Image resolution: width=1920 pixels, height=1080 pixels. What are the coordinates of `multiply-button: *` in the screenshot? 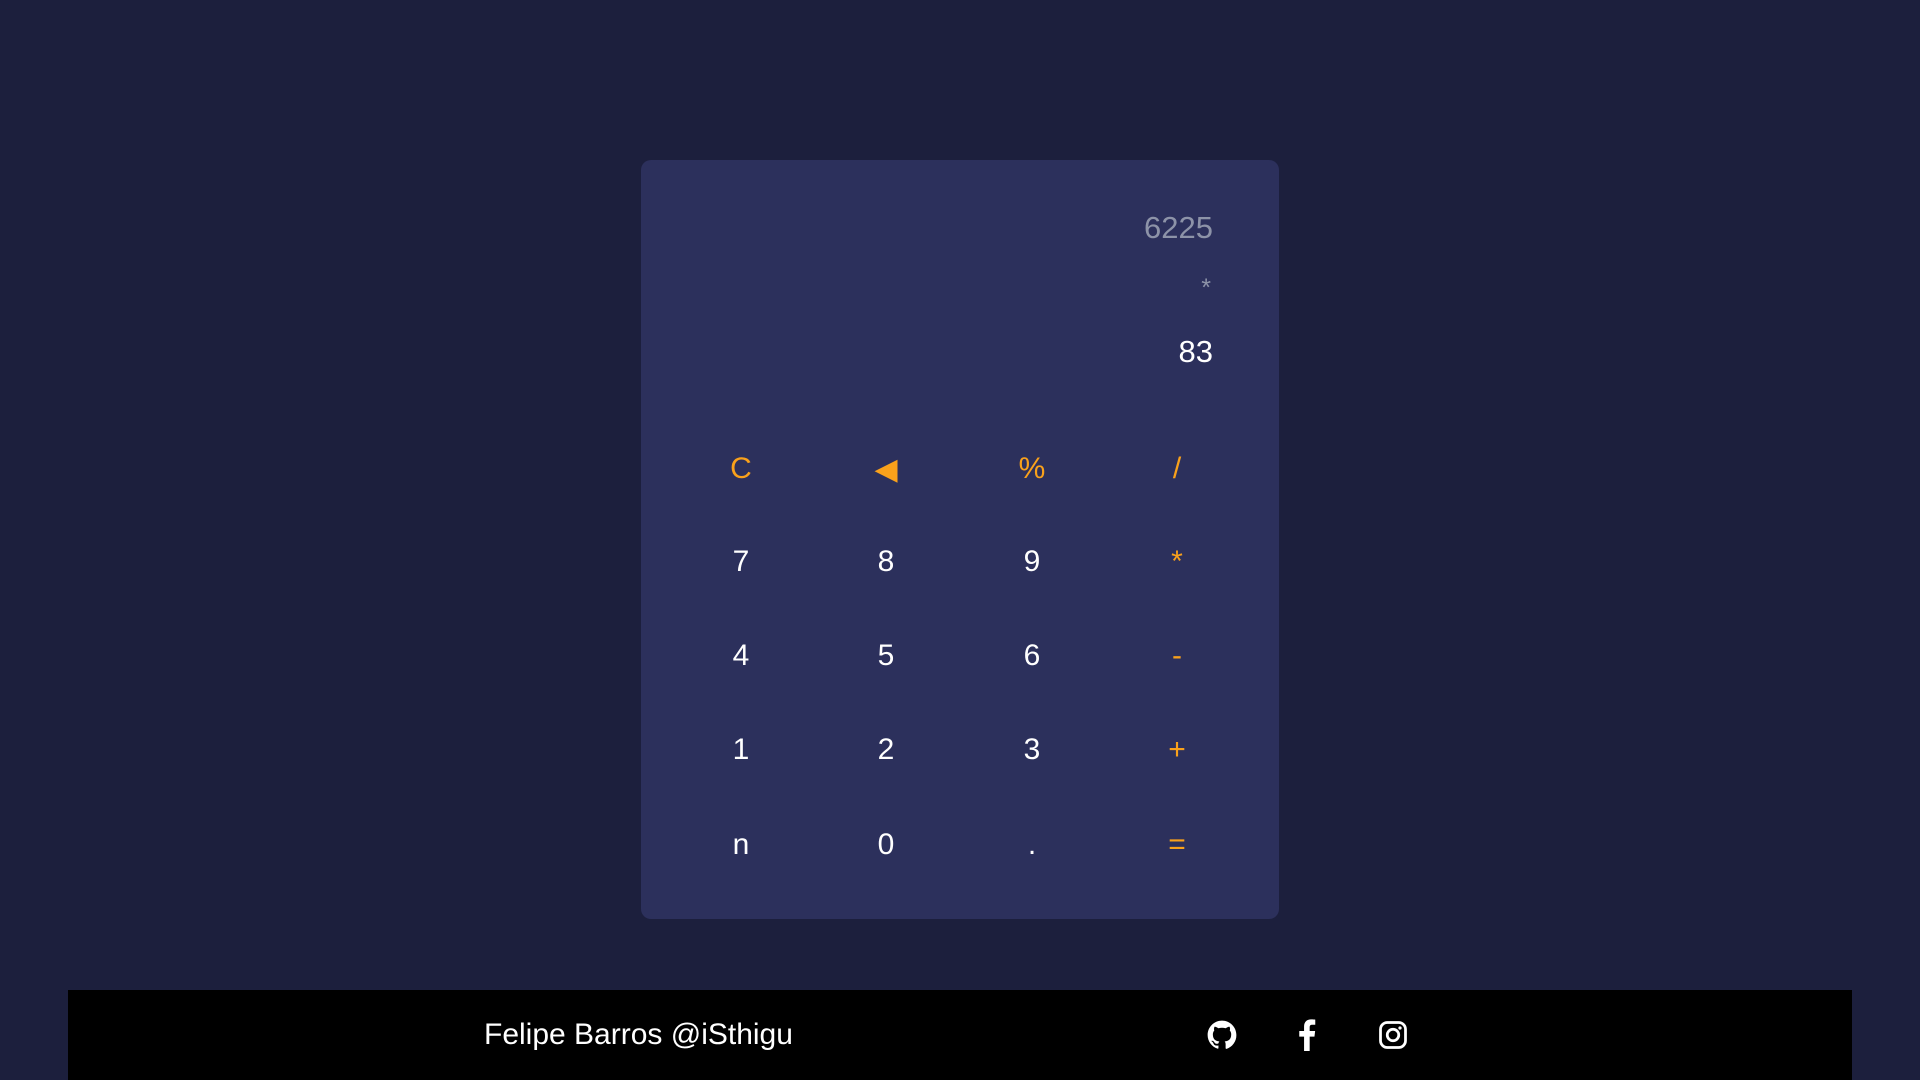 It's located at (1177, 562).